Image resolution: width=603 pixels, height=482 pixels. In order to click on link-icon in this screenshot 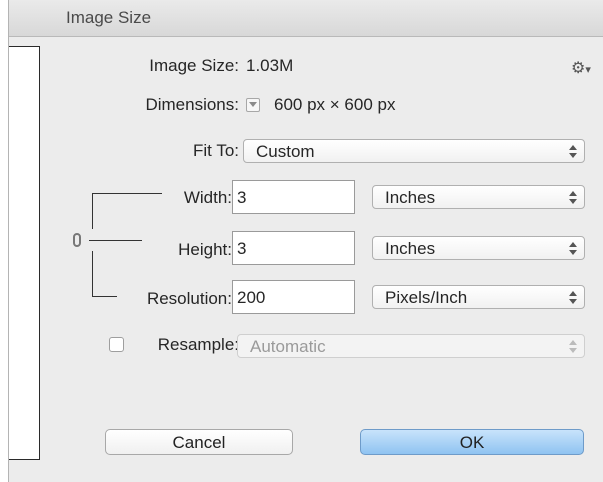, I will do `click(77, 240)`.